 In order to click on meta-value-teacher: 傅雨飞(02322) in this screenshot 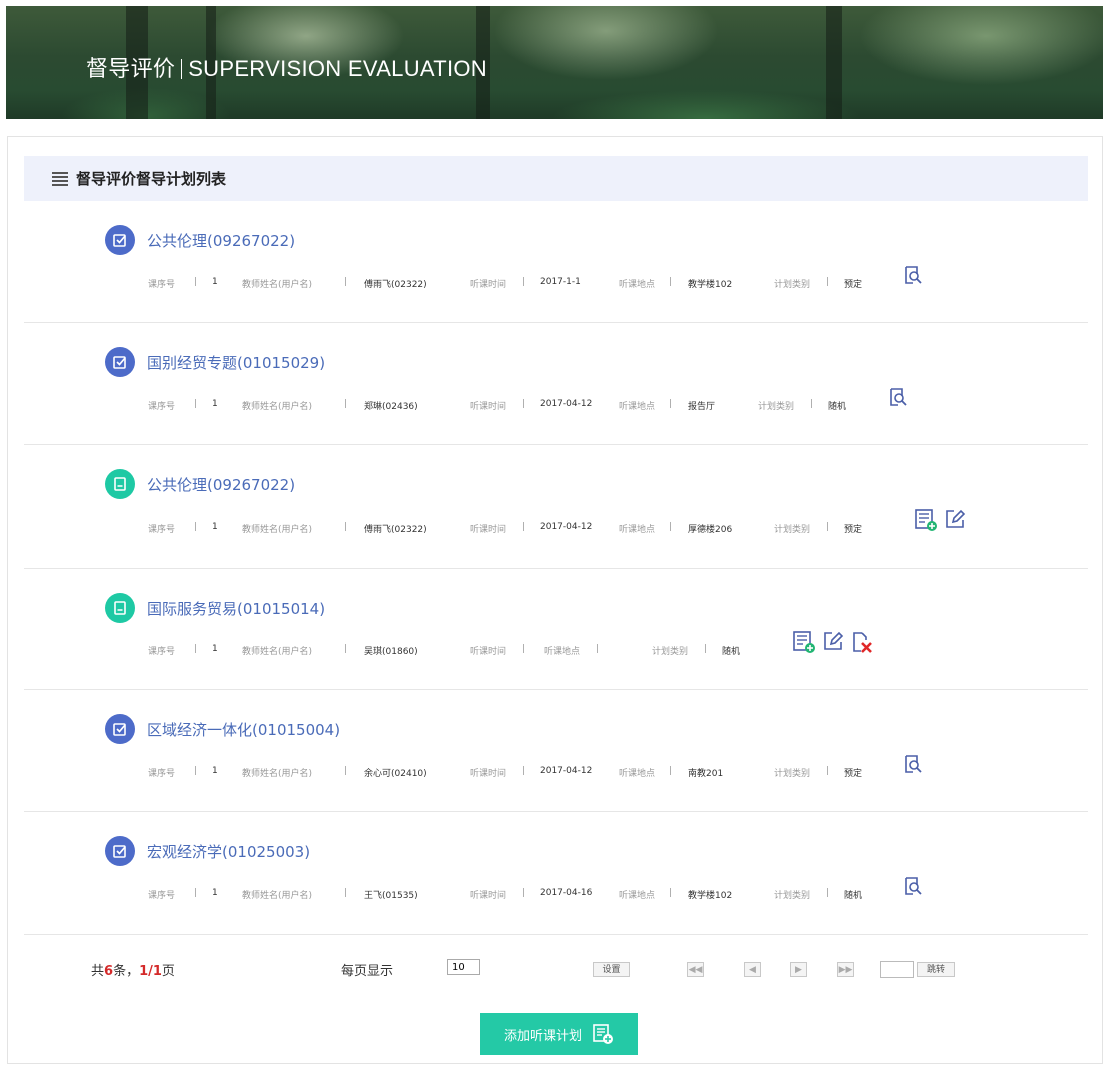, I will do `click(395, 530)`.